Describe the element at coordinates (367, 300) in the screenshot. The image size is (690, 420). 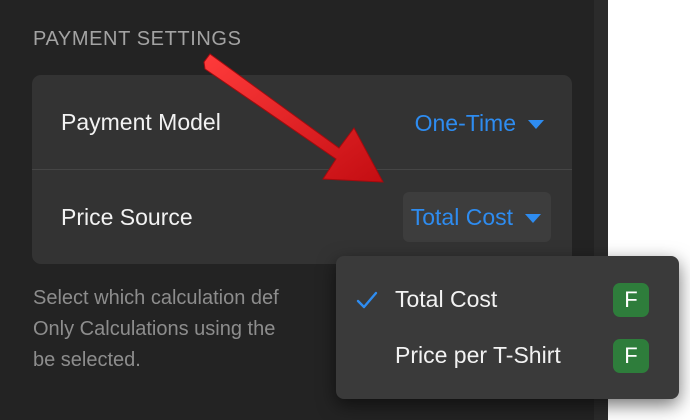
I see `checkmark-icon` at that location.